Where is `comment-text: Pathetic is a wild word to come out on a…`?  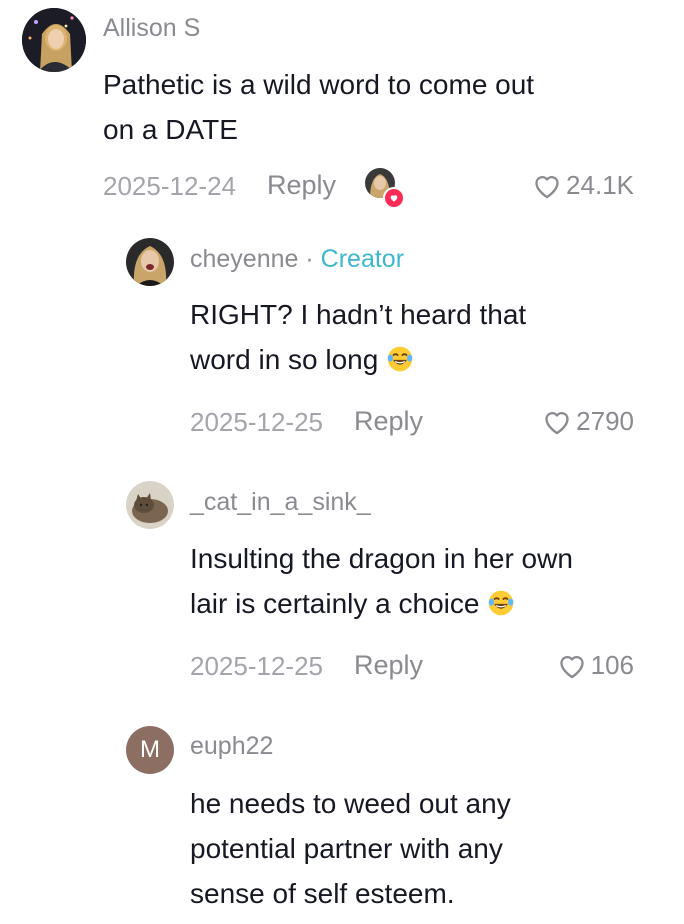
comment-text: Pathetic is a wild word to come out on a… is located at coordinates (318, 107).